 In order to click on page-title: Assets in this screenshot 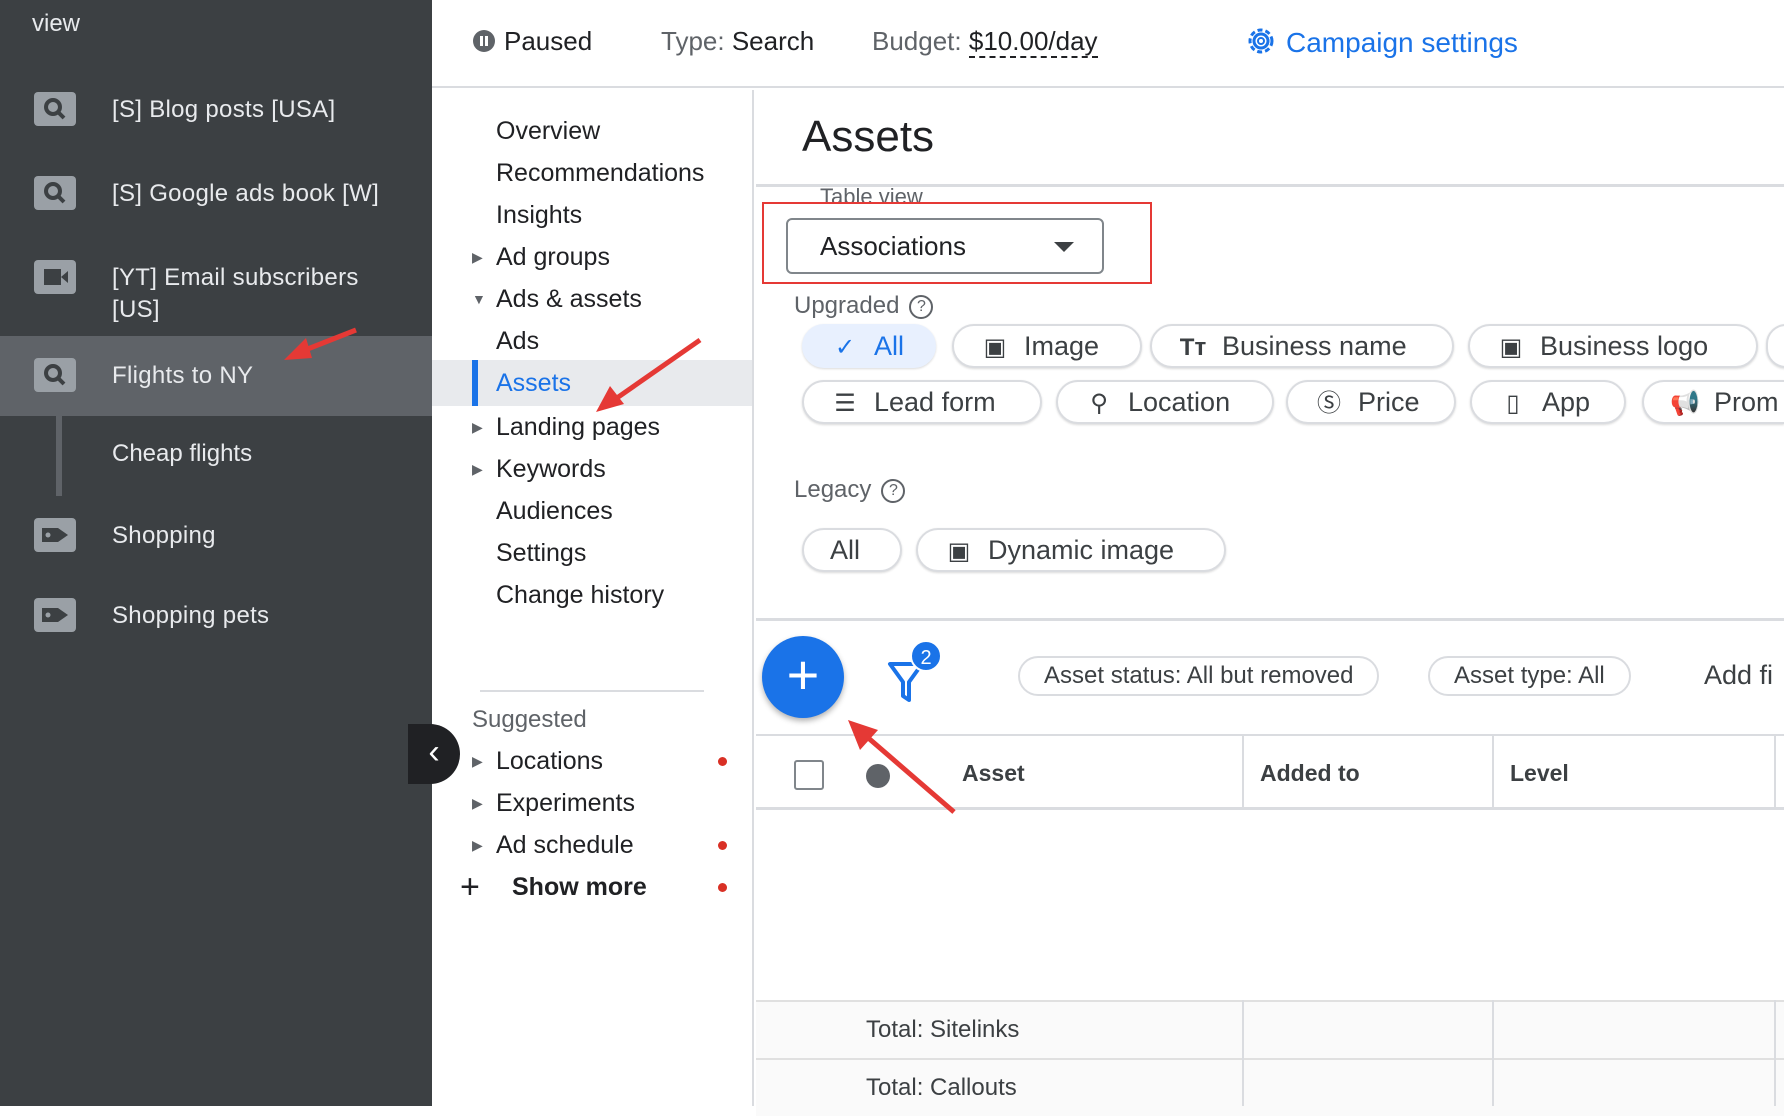, I will do `click(868, 136)`.